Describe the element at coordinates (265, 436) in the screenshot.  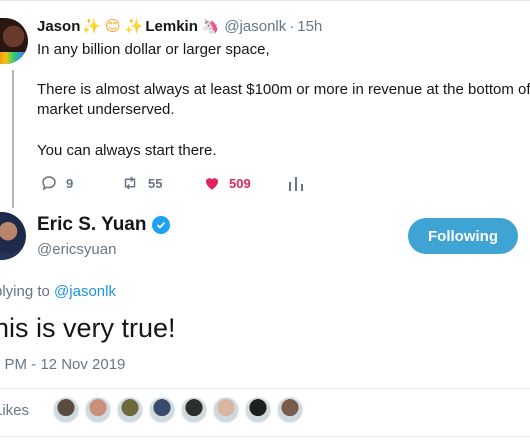
I see `bottom-divider` at that location.